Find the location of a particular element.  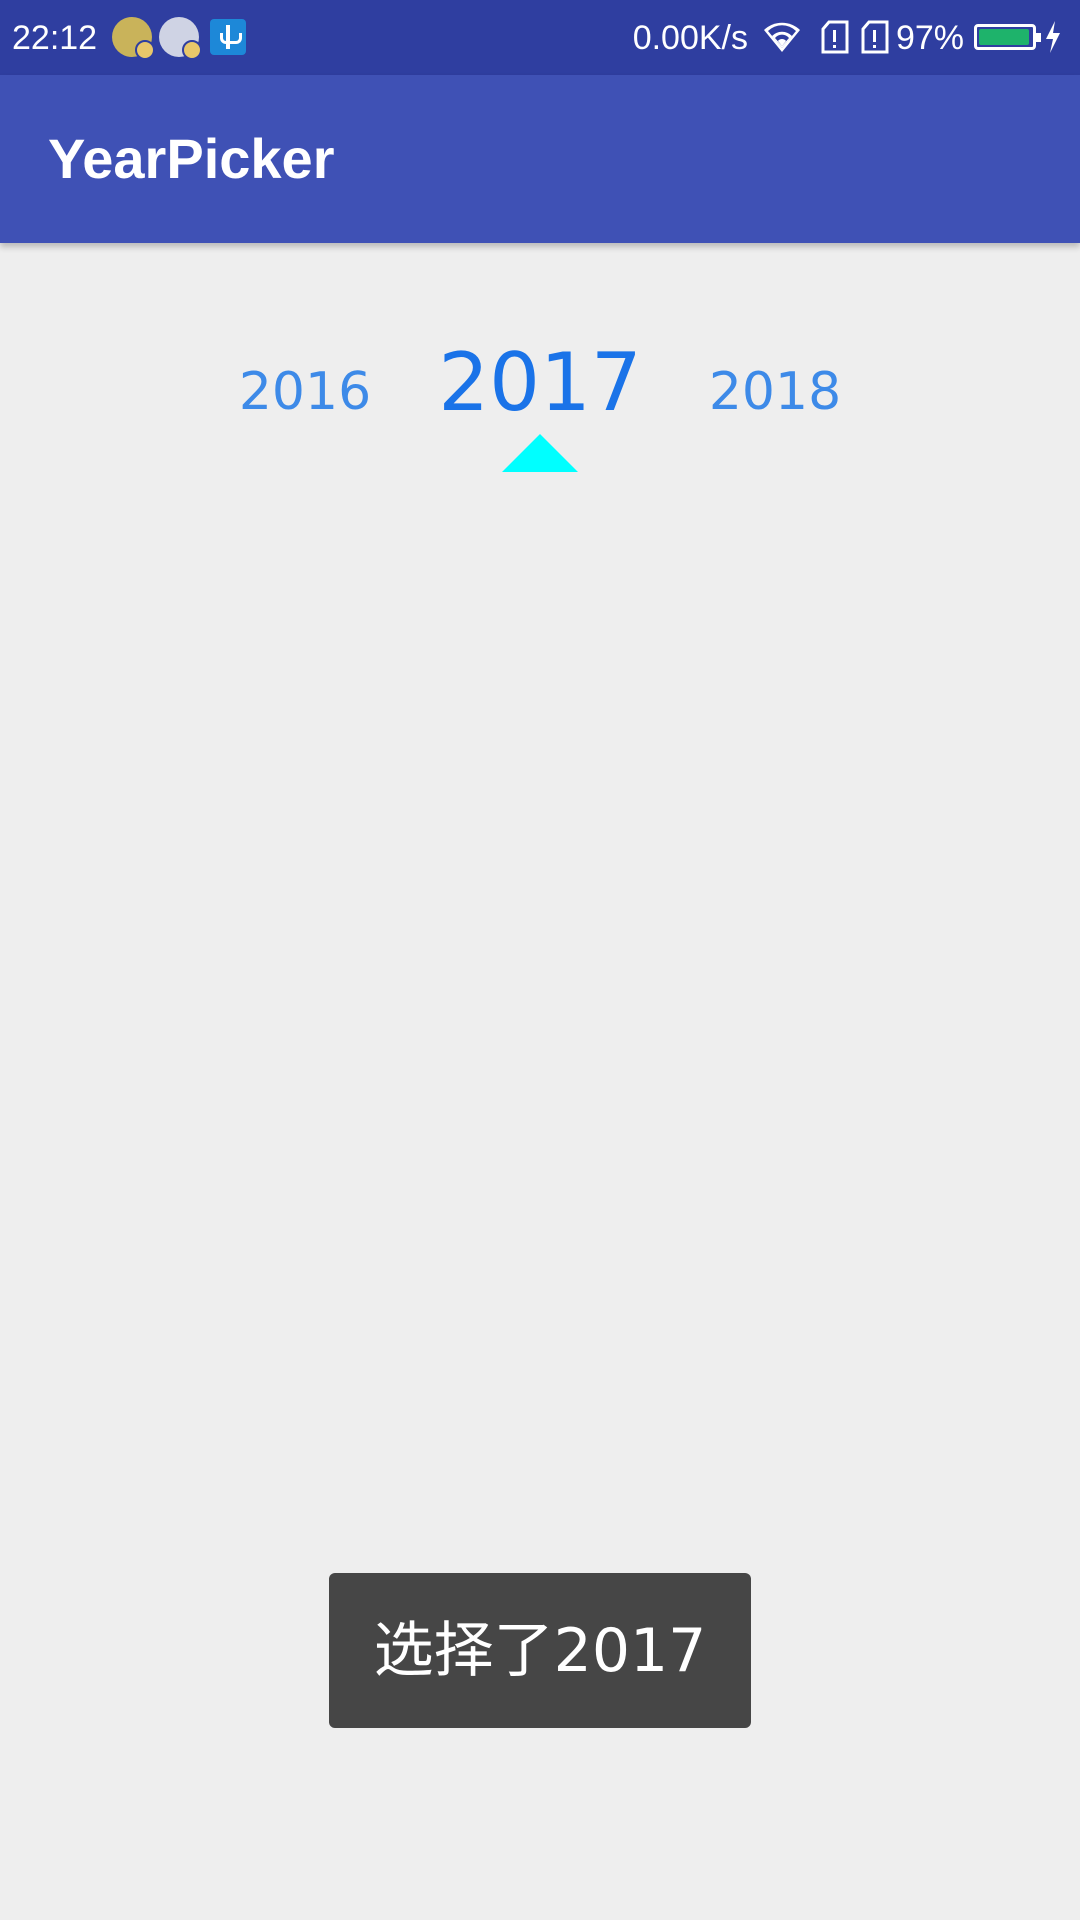

battery-icon is located at coordinates (1007, 37).